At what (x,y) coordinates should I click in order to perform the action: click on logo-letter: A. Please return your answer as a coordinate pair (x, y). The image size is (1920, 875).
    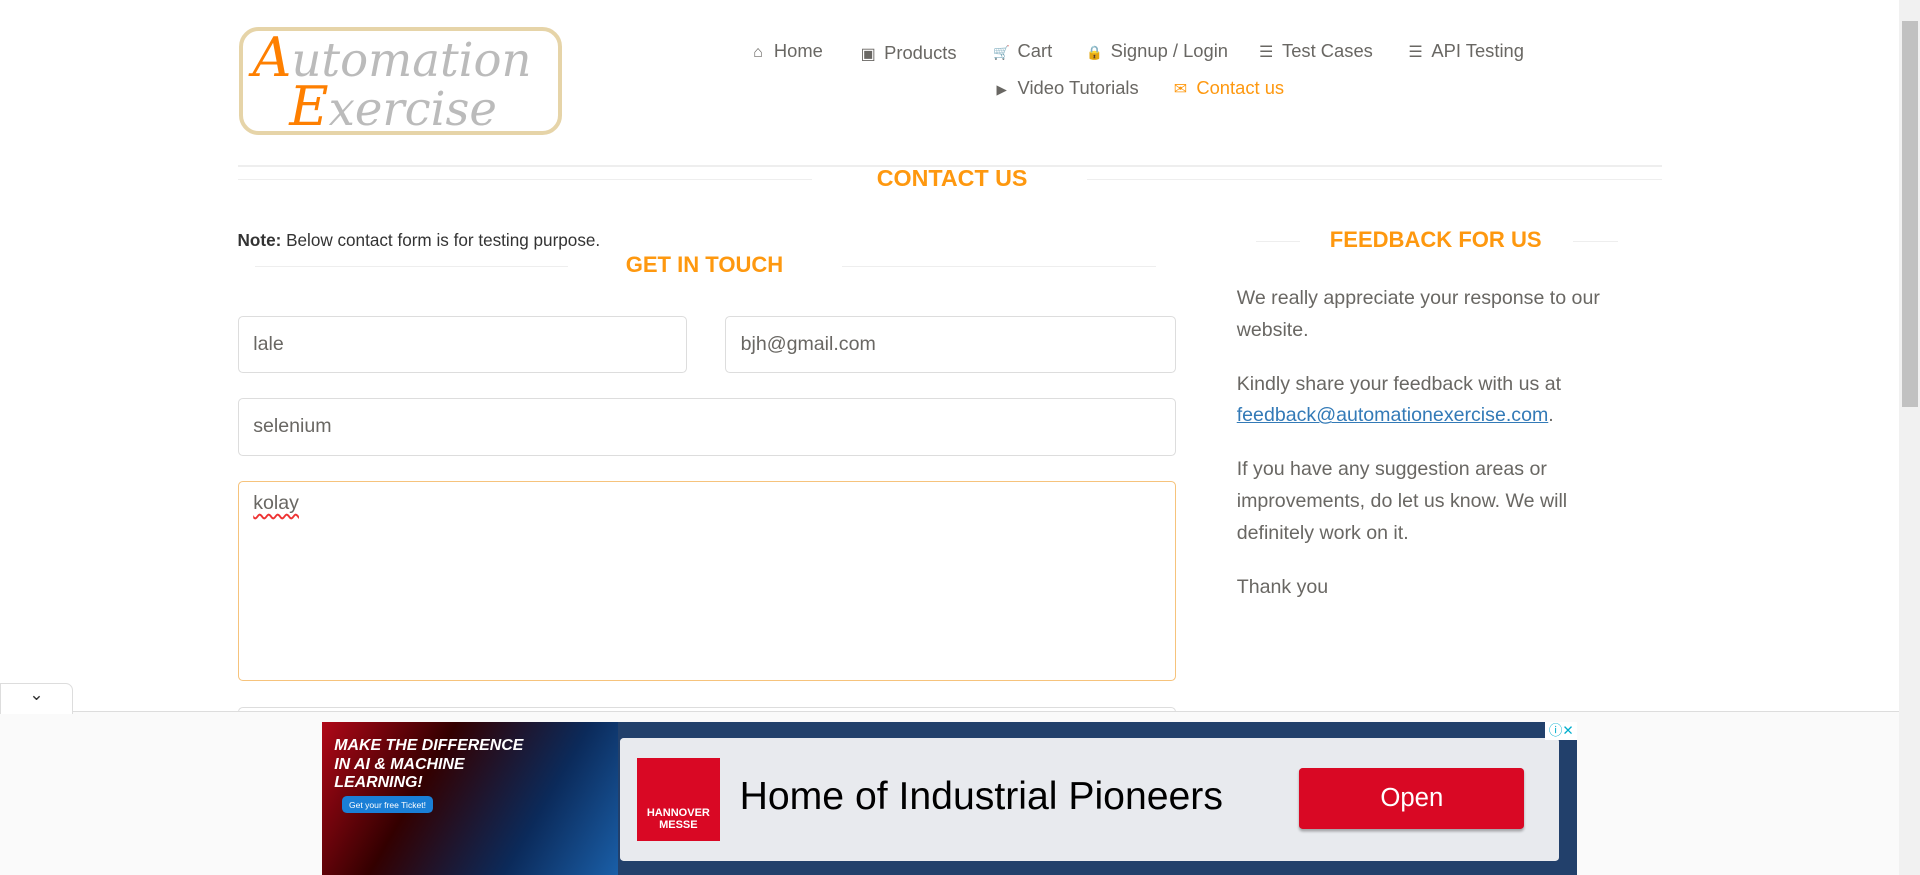
    Looking at the image, I should click on (272, 58).